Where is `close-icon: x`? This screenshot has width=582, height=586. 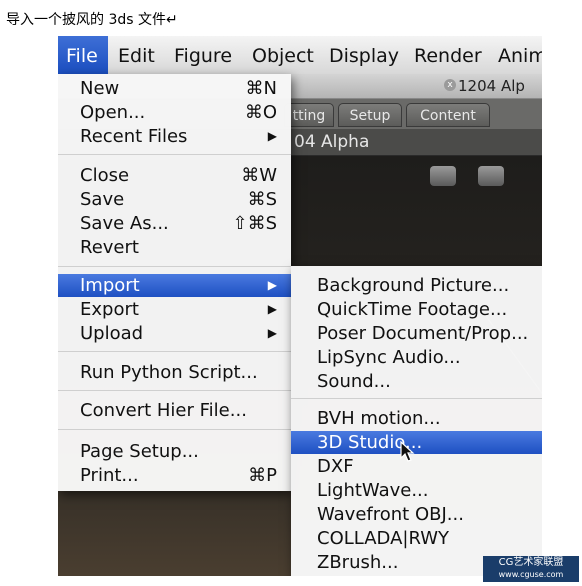
close-icon: x is located at coordinates (450, 85).